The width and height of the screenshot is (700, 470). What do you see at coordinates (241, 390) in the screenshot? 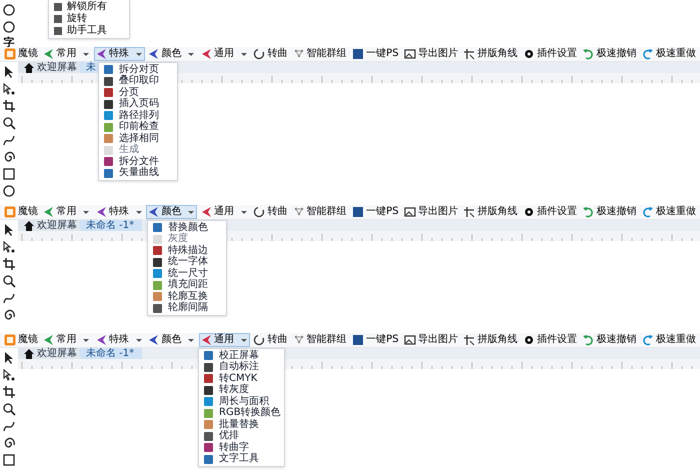
I see `menu-item: 转灰度` at bounding box center [241, 390].